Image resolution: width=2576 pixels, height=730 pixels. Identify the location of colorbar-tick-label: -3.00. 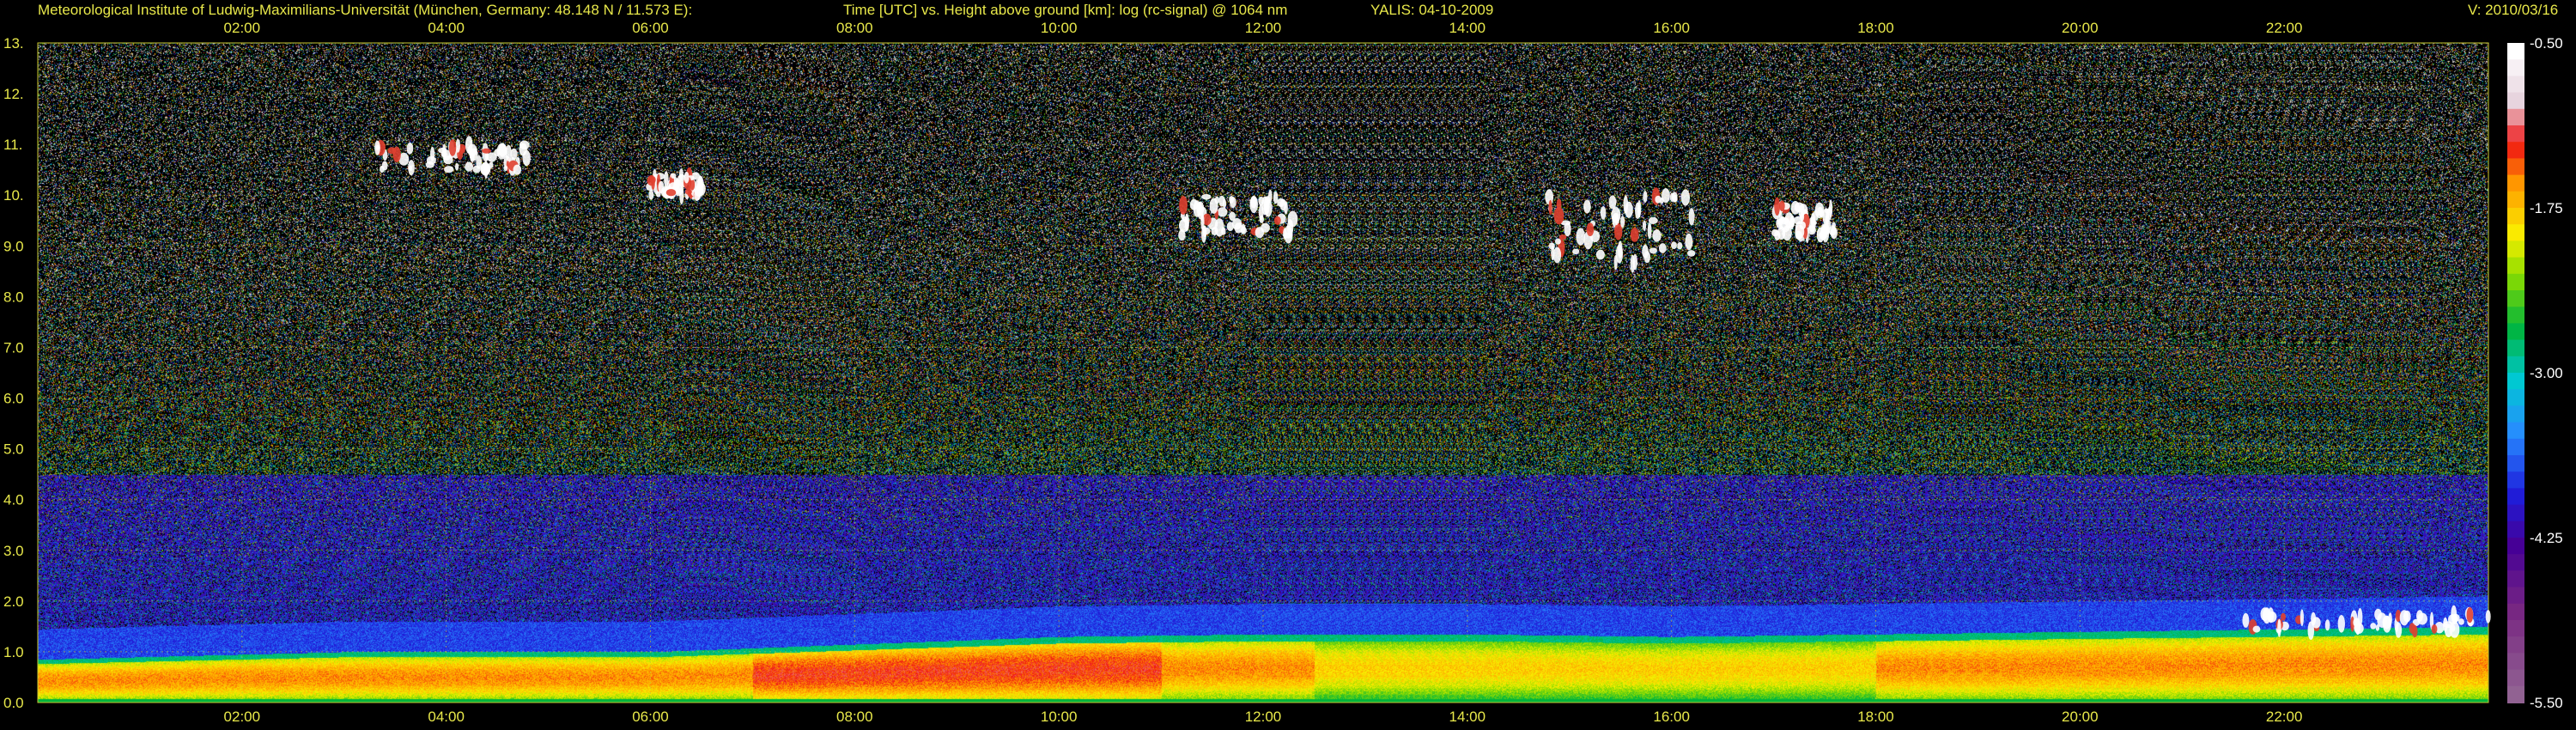
(2546, 373).